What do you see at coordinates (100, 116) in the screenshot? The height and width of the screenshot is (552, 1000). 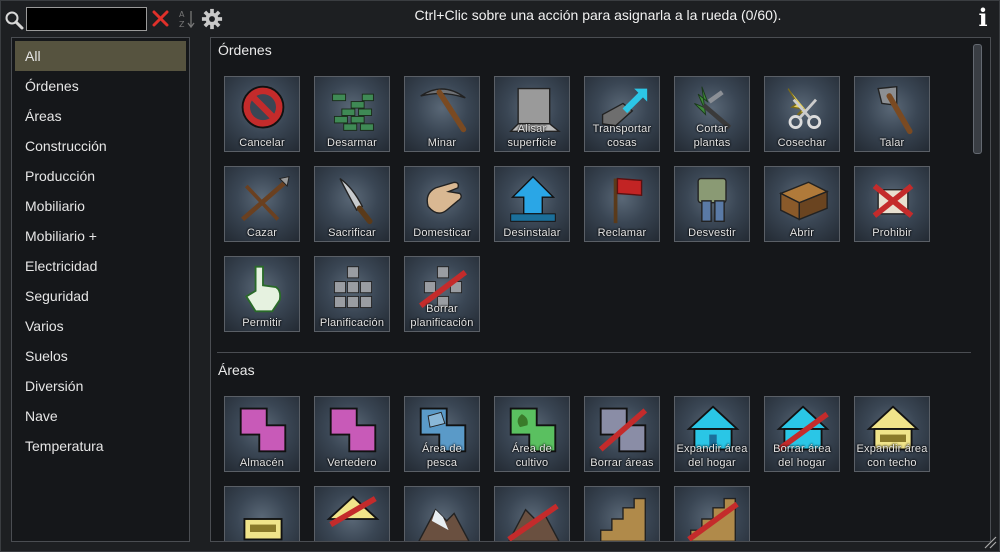 I see `sidebar-item-áreas: Áreas` at bounding box center [100, 116].